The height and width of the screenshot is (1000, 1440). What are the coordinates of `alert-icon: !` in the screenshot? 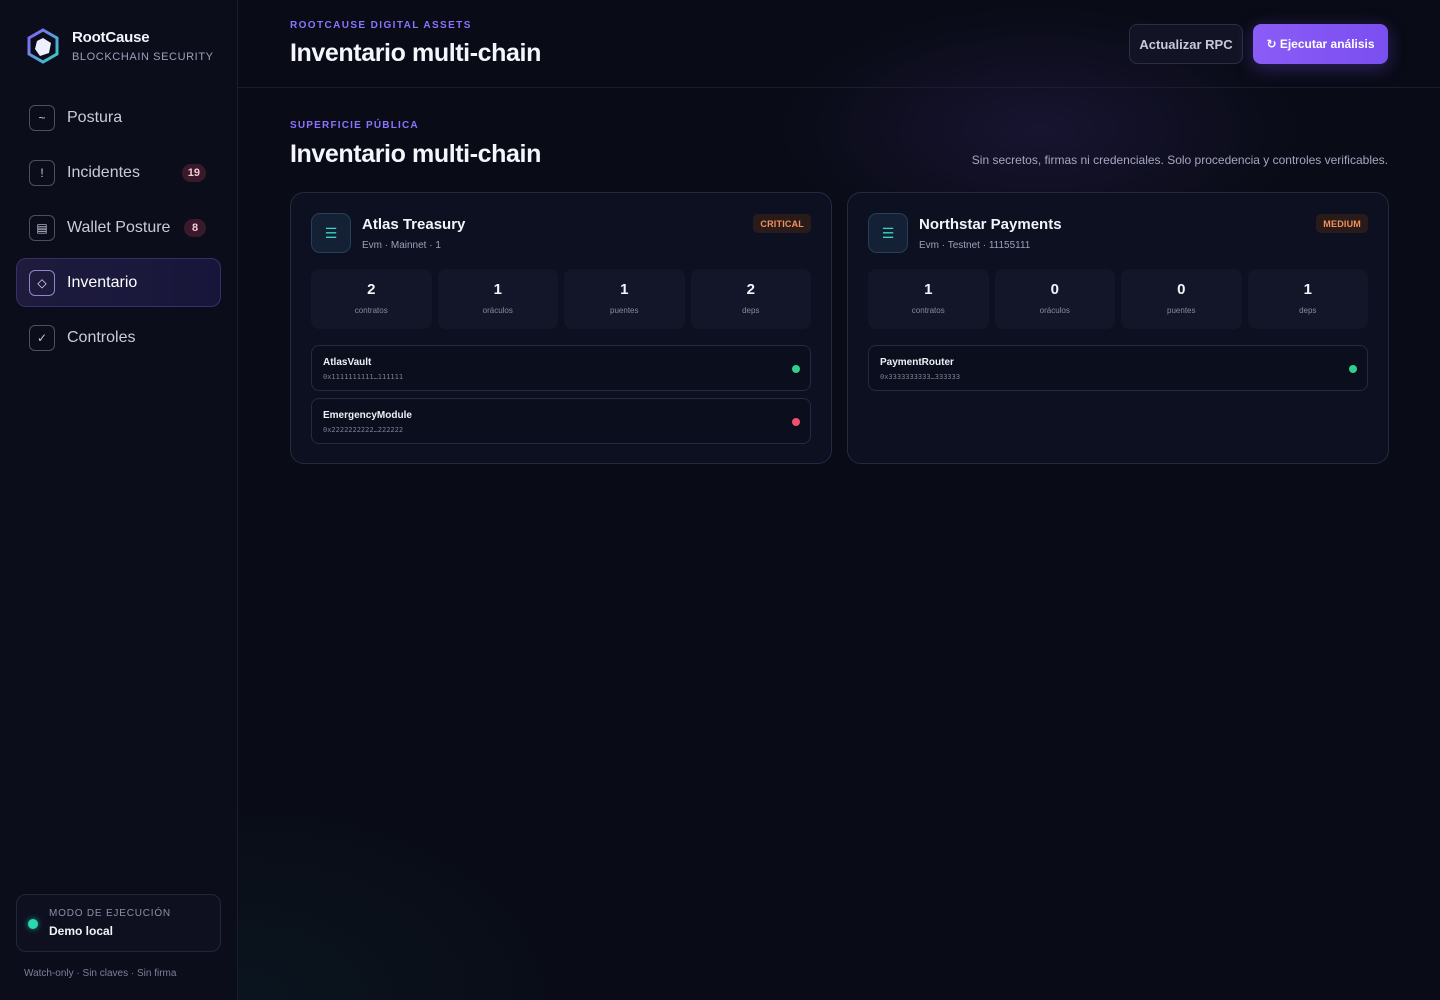 It's located at (42, 172).